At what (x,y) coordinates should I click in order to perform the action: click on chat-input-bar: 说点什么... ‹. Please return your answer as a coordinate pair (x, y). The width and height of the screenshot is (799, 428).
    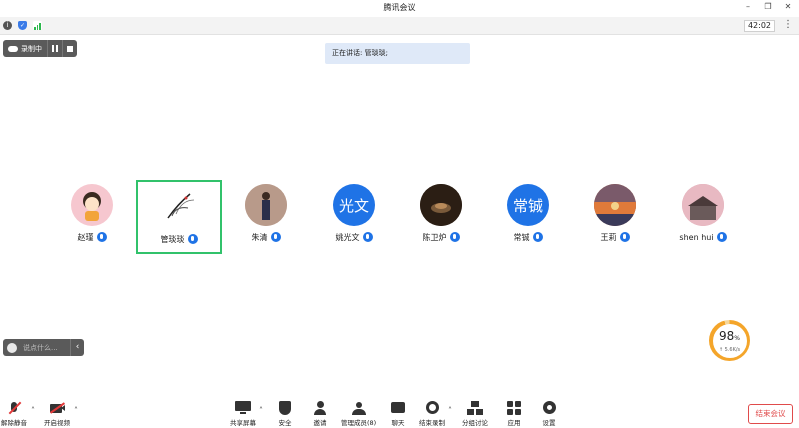
    Looking at the image, I should click on (43, 347).